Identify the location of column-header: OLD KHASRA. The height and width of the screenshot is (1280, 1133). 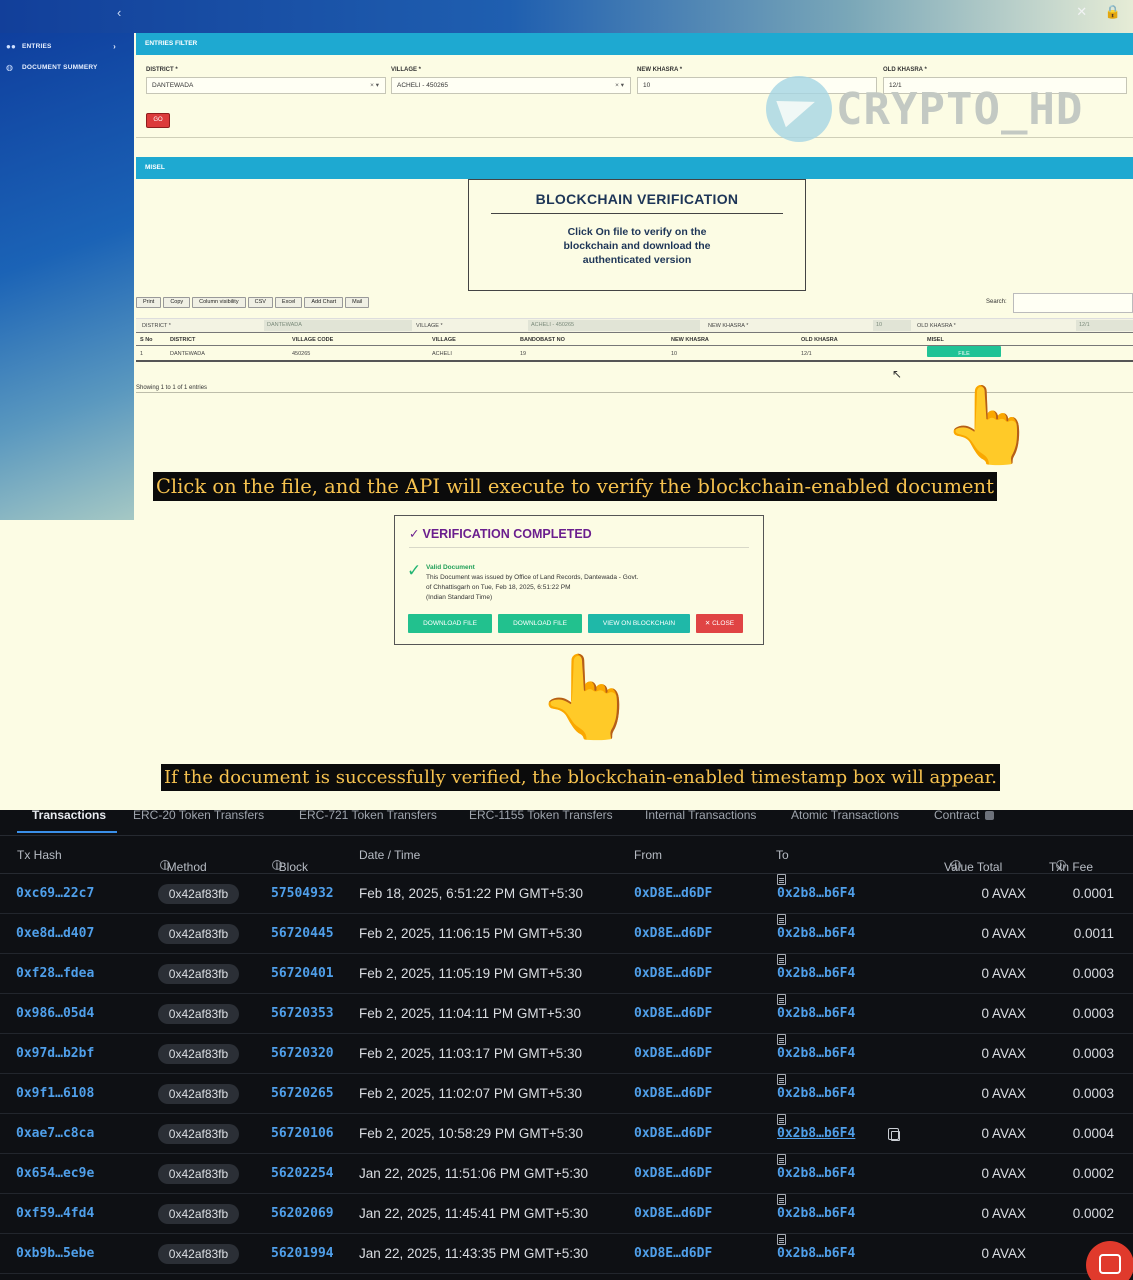
(819, 340).